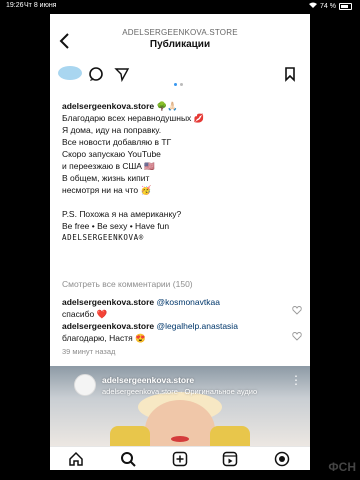  I want to click on bookmark-icon, so click(290, 74).